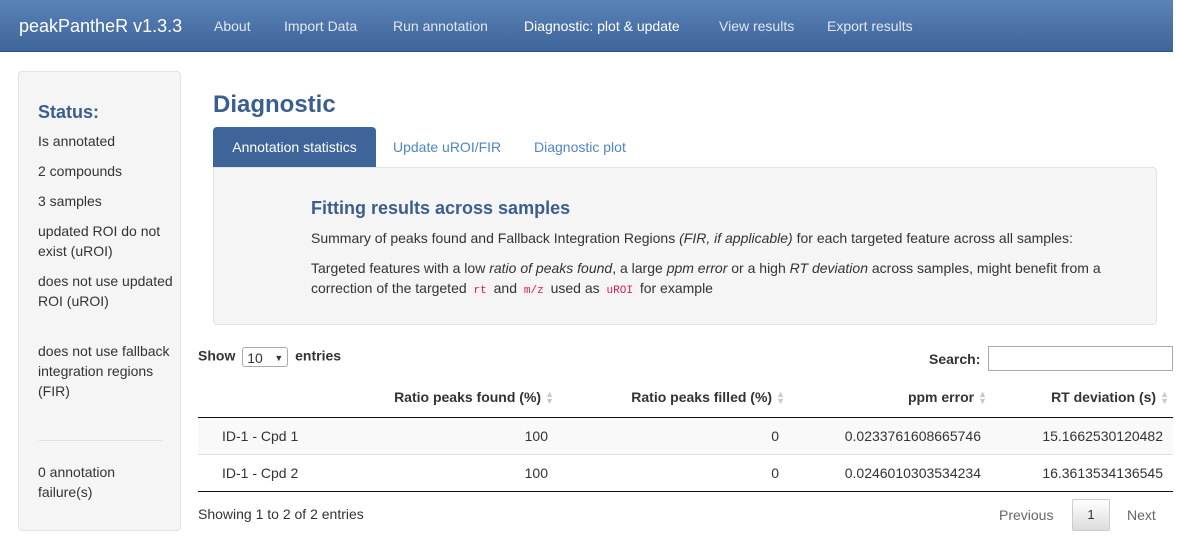 The height and width of the screenshot is (541, 1177). What do you see at coordinates (580, 147) in the screenshot?
I see `tab-diagnostic-plot: Diagnostic plot` at bounding box center [580, 147].